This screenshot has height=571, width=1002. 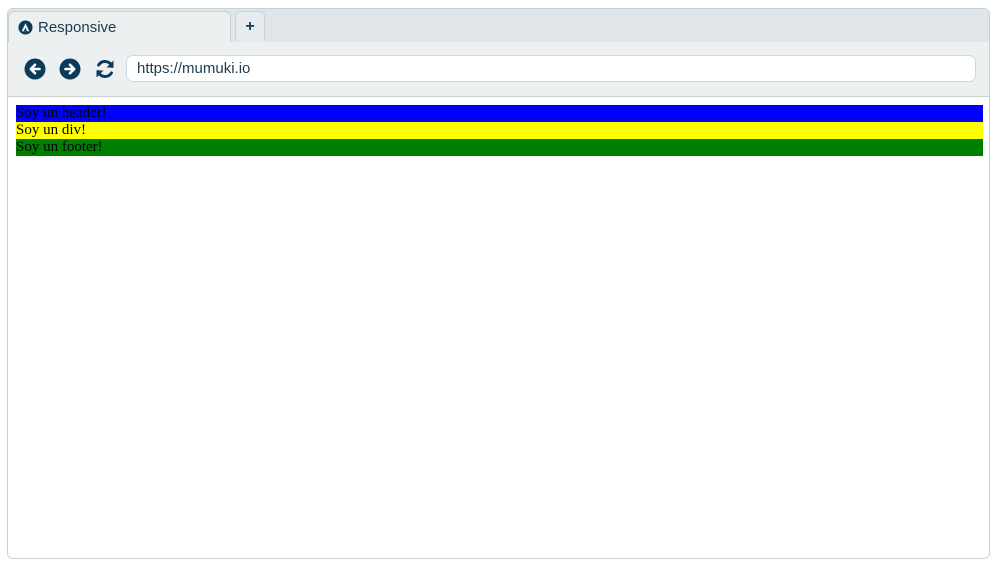 I want to click on tab-responsive: Responsive, so click(x=119, y=27).